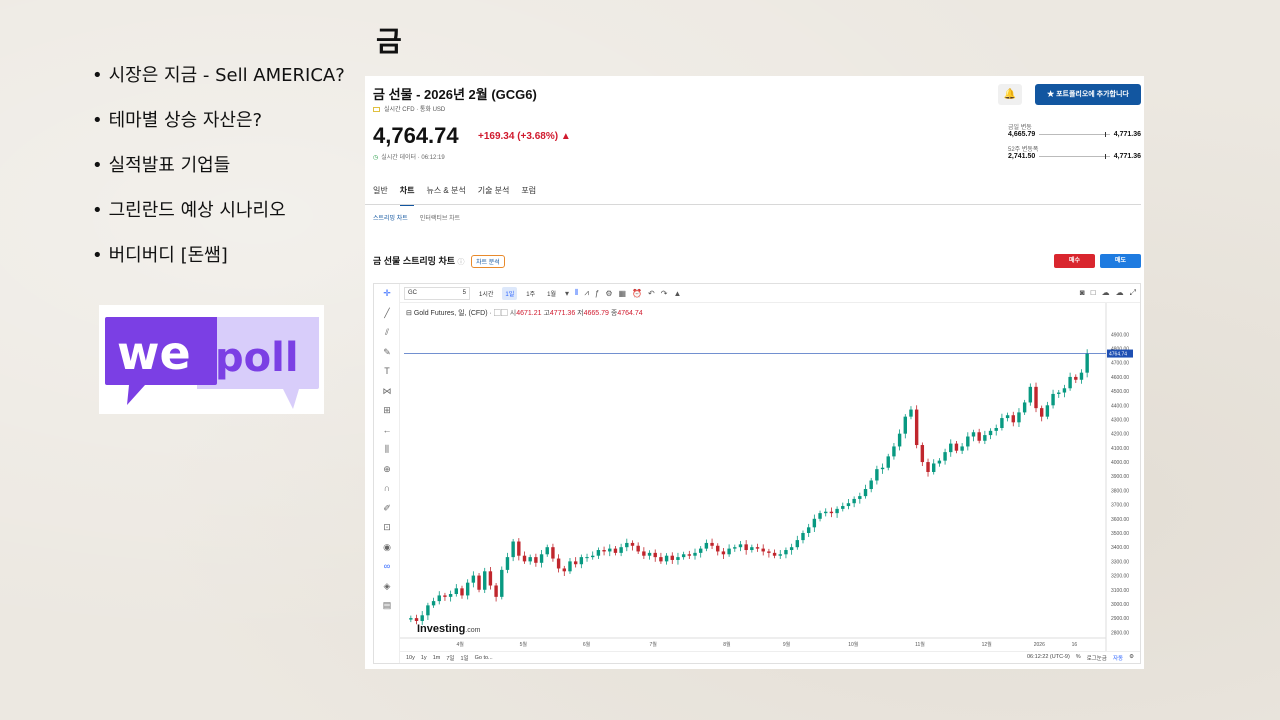 The height and width of the screenshot is (720, 1280). What do you see at coordinates (637, 293) in the screenshot?
I see `alert-icon: ⏰` at bounding box center [637, 293].